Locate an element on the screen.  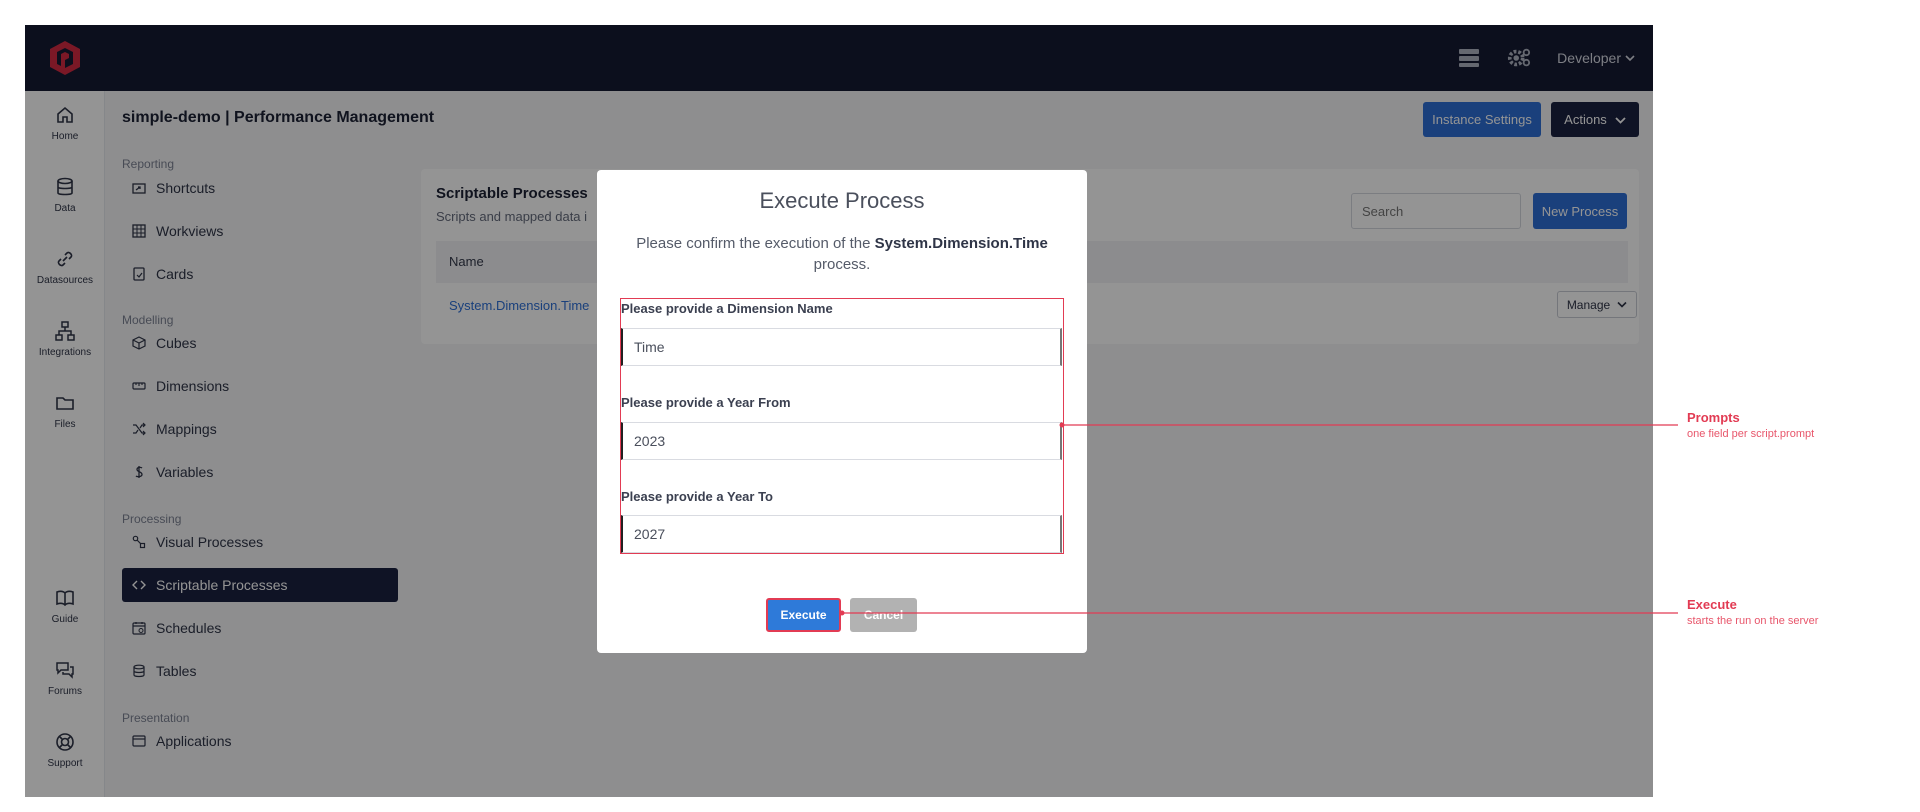
cancel-button: Cancel is located at coordinates (883, 615).